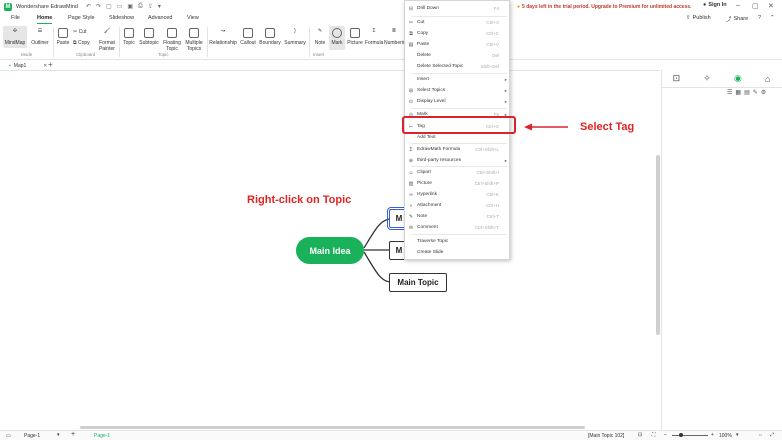  I want to click on menu-item-shortcut: Del, so click(495, 55).